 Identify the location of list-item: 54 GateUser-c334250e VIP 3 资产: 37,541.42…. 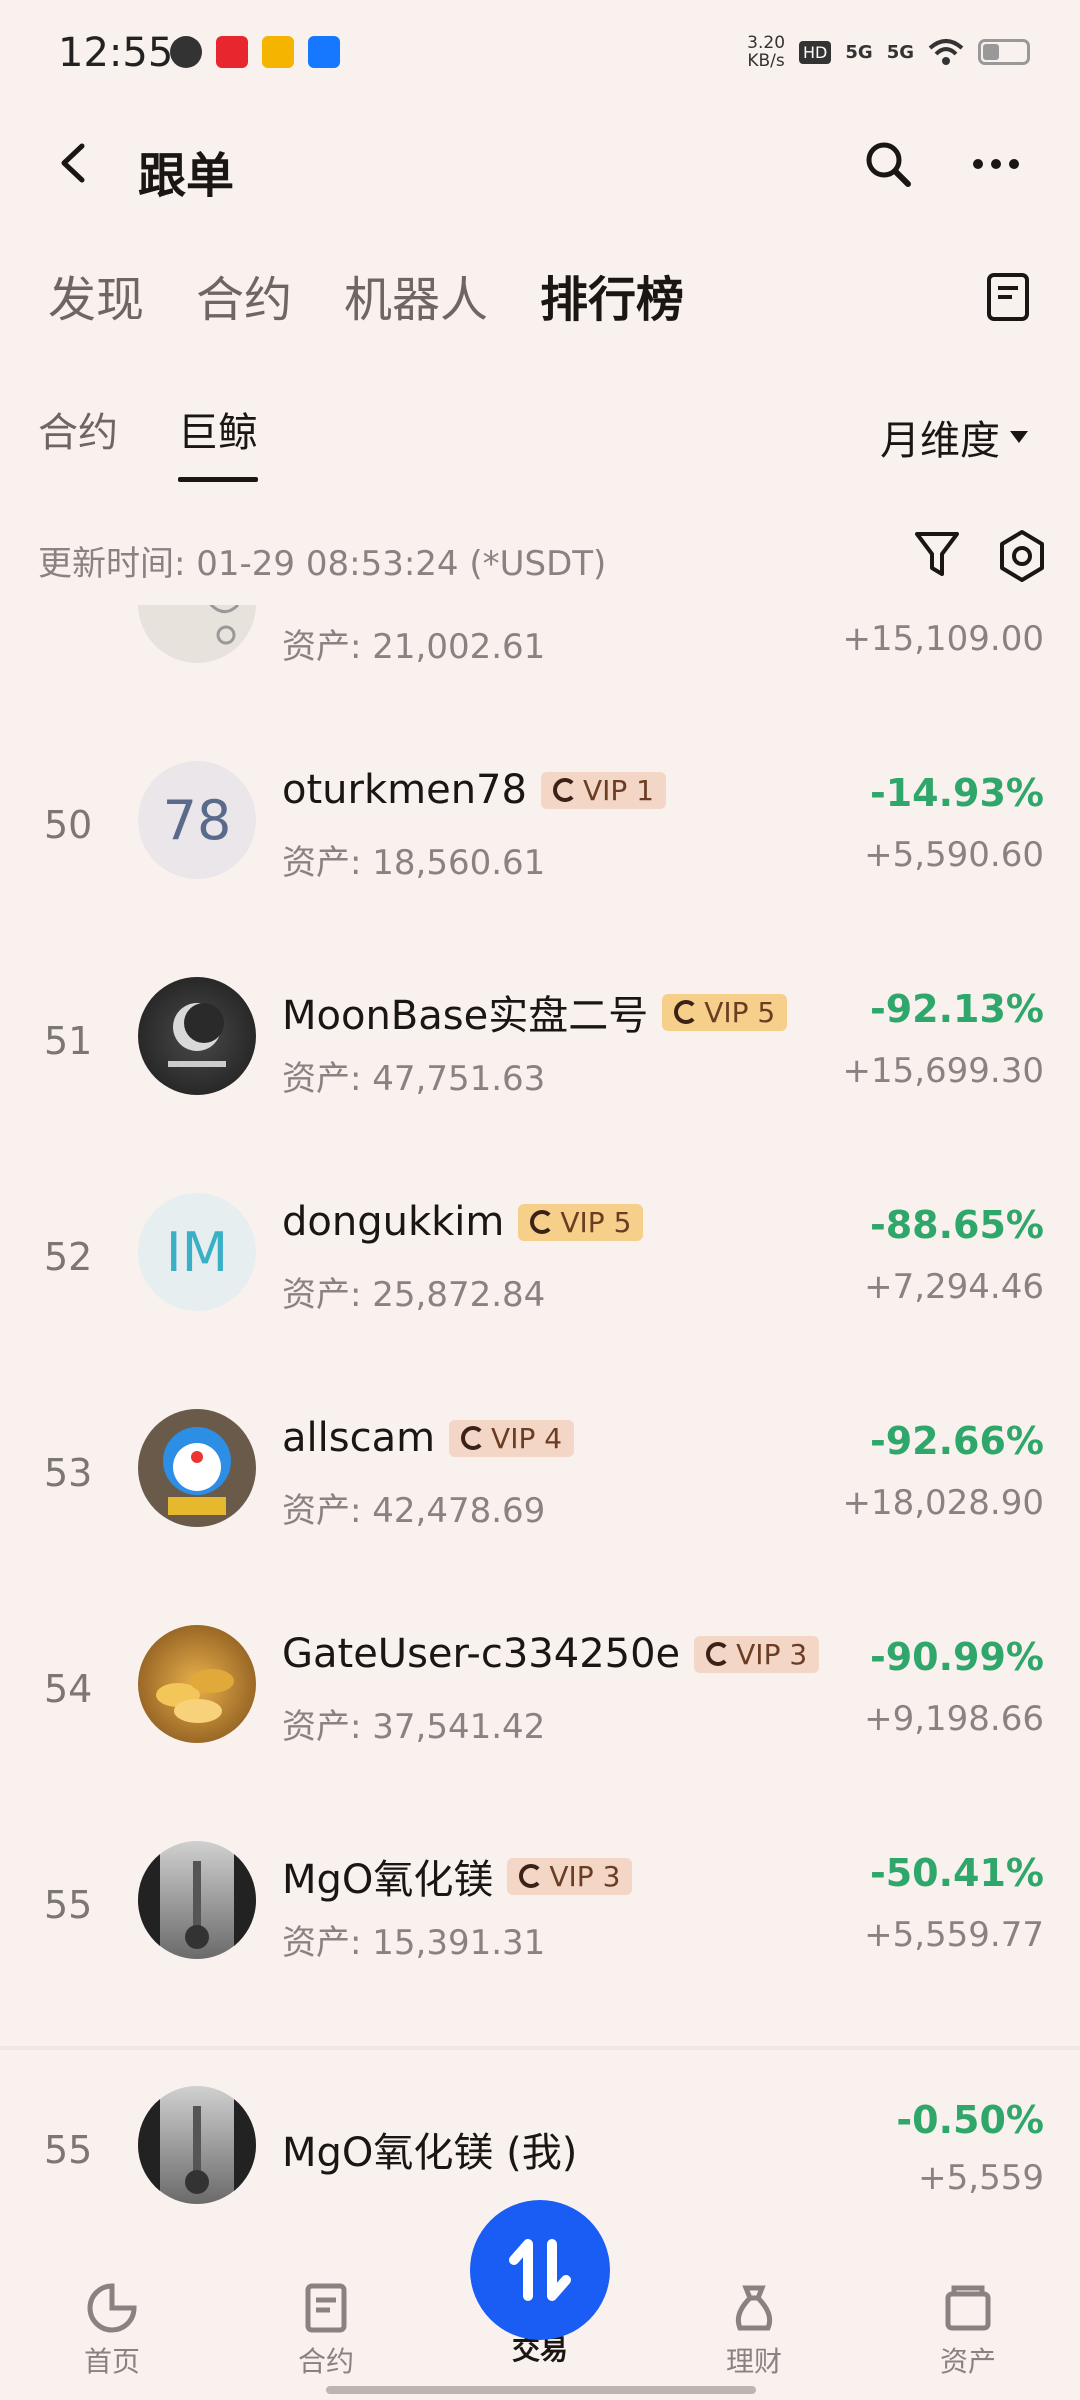
(540, 1697).